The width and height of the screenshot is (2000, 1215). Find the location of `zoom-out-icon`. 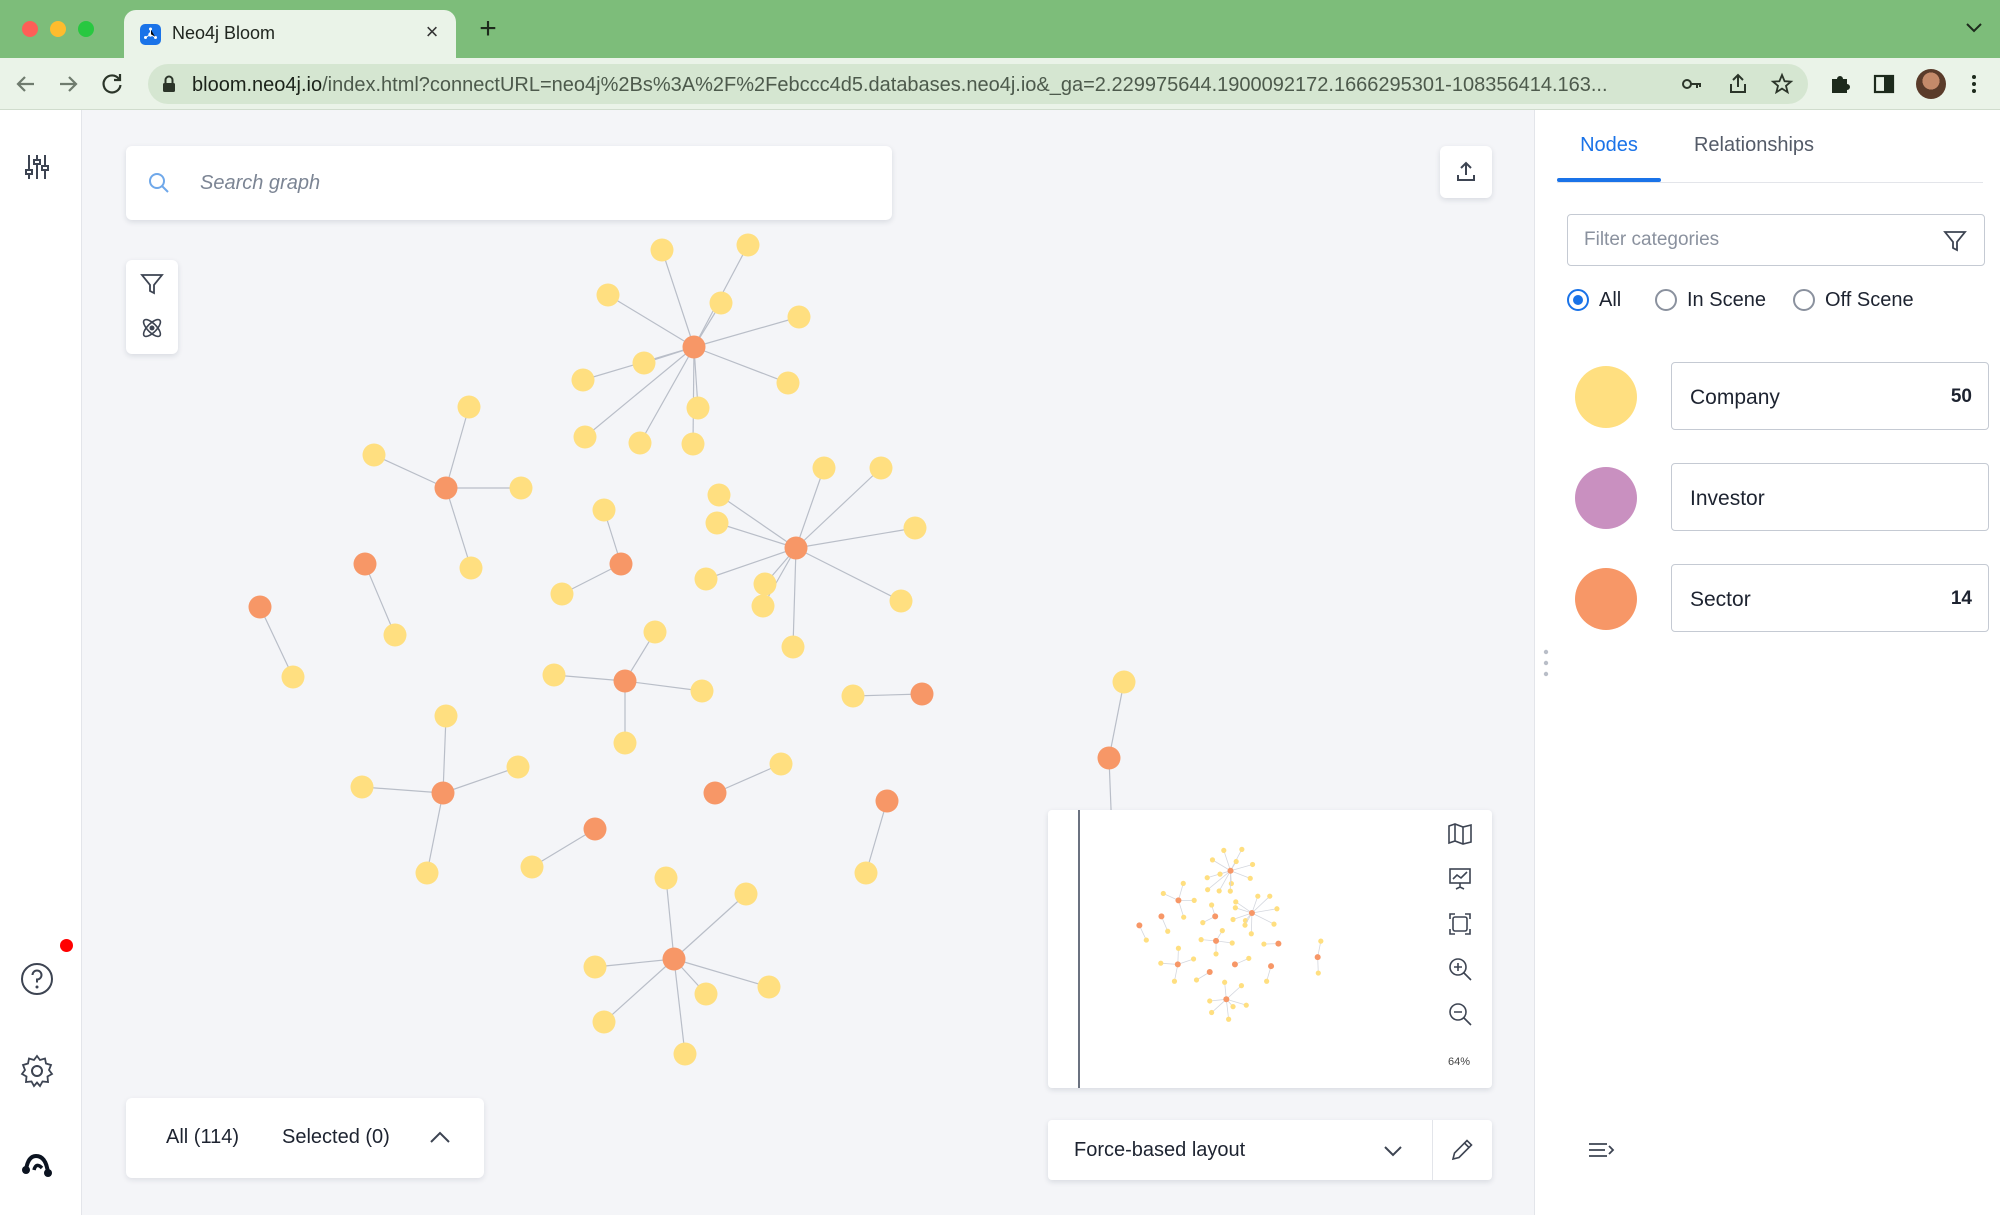

zoom-out-icon is located at coordinates (1460, 1014).